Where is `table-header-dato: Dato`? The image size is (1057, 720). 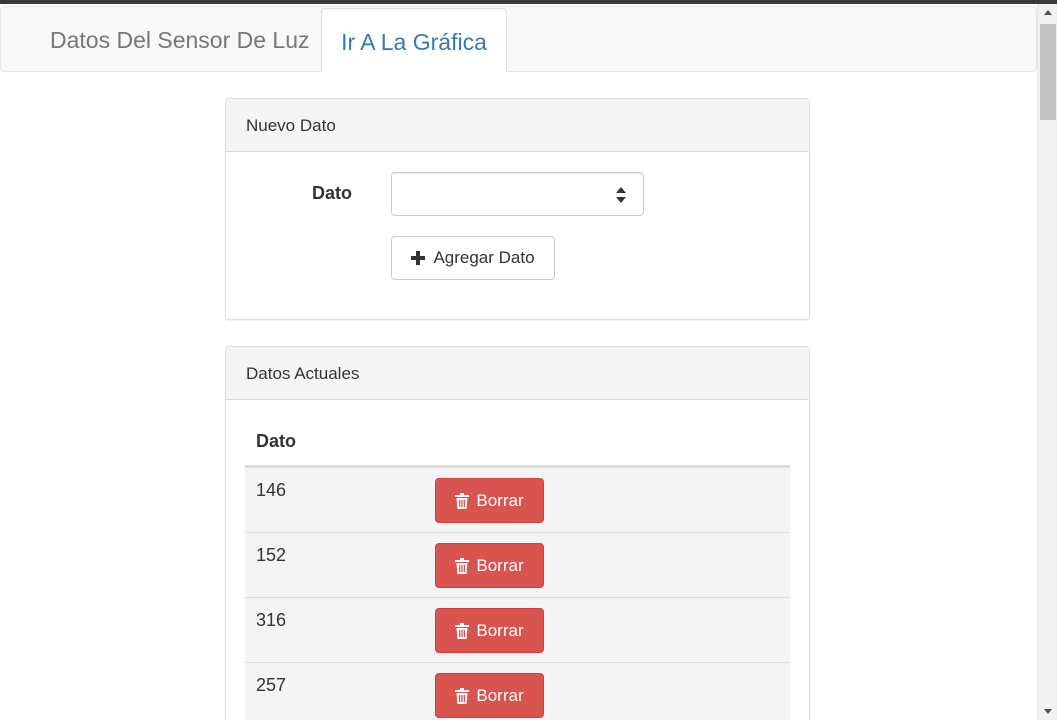
table-header-dato: Dato is located at coordinates (517, 443).